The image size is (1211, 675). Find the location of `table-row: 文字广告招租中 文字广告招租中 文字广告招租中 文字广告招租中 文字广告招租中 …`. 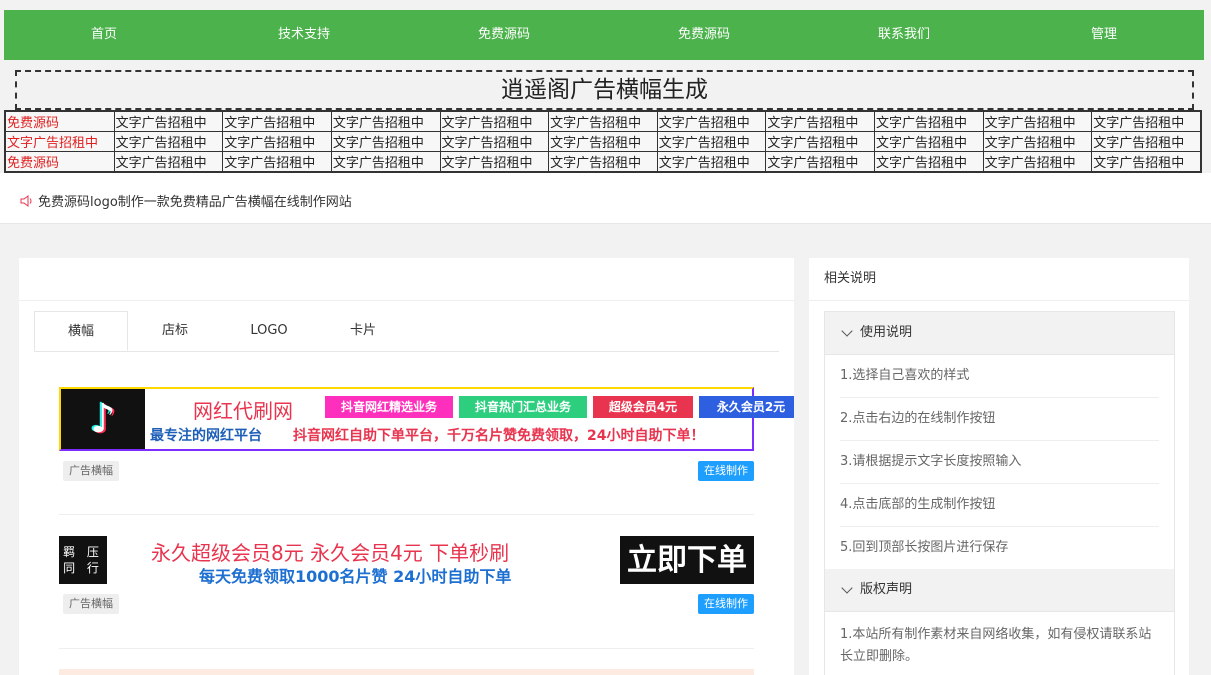

table-row: 文字广告招租中 文字广告招租中 文字广告招租中 文字广告招租中 文字广告招租中 … is located at coordinates (603, 141).